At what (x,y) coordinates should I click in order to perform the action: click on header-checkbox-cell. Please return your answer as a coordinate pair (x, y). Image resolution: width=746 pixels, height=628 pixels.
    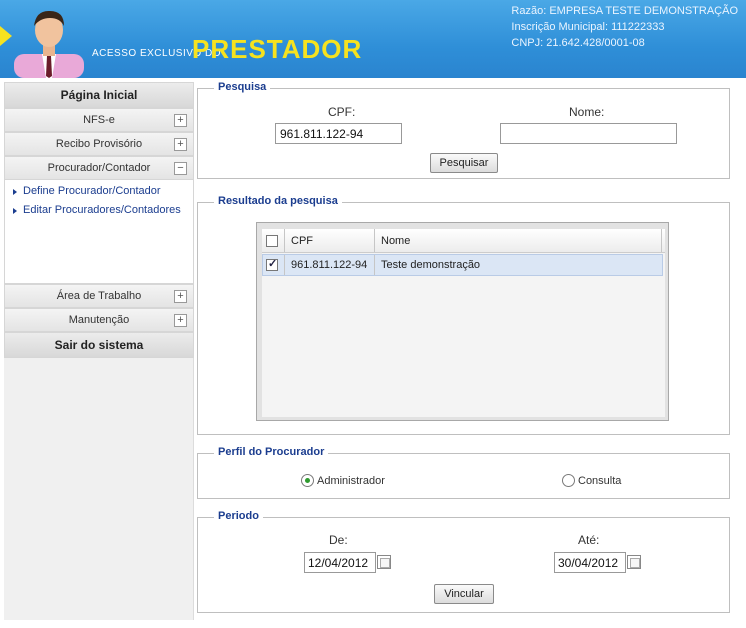
    Looking at the image, I should click on (272, 240).